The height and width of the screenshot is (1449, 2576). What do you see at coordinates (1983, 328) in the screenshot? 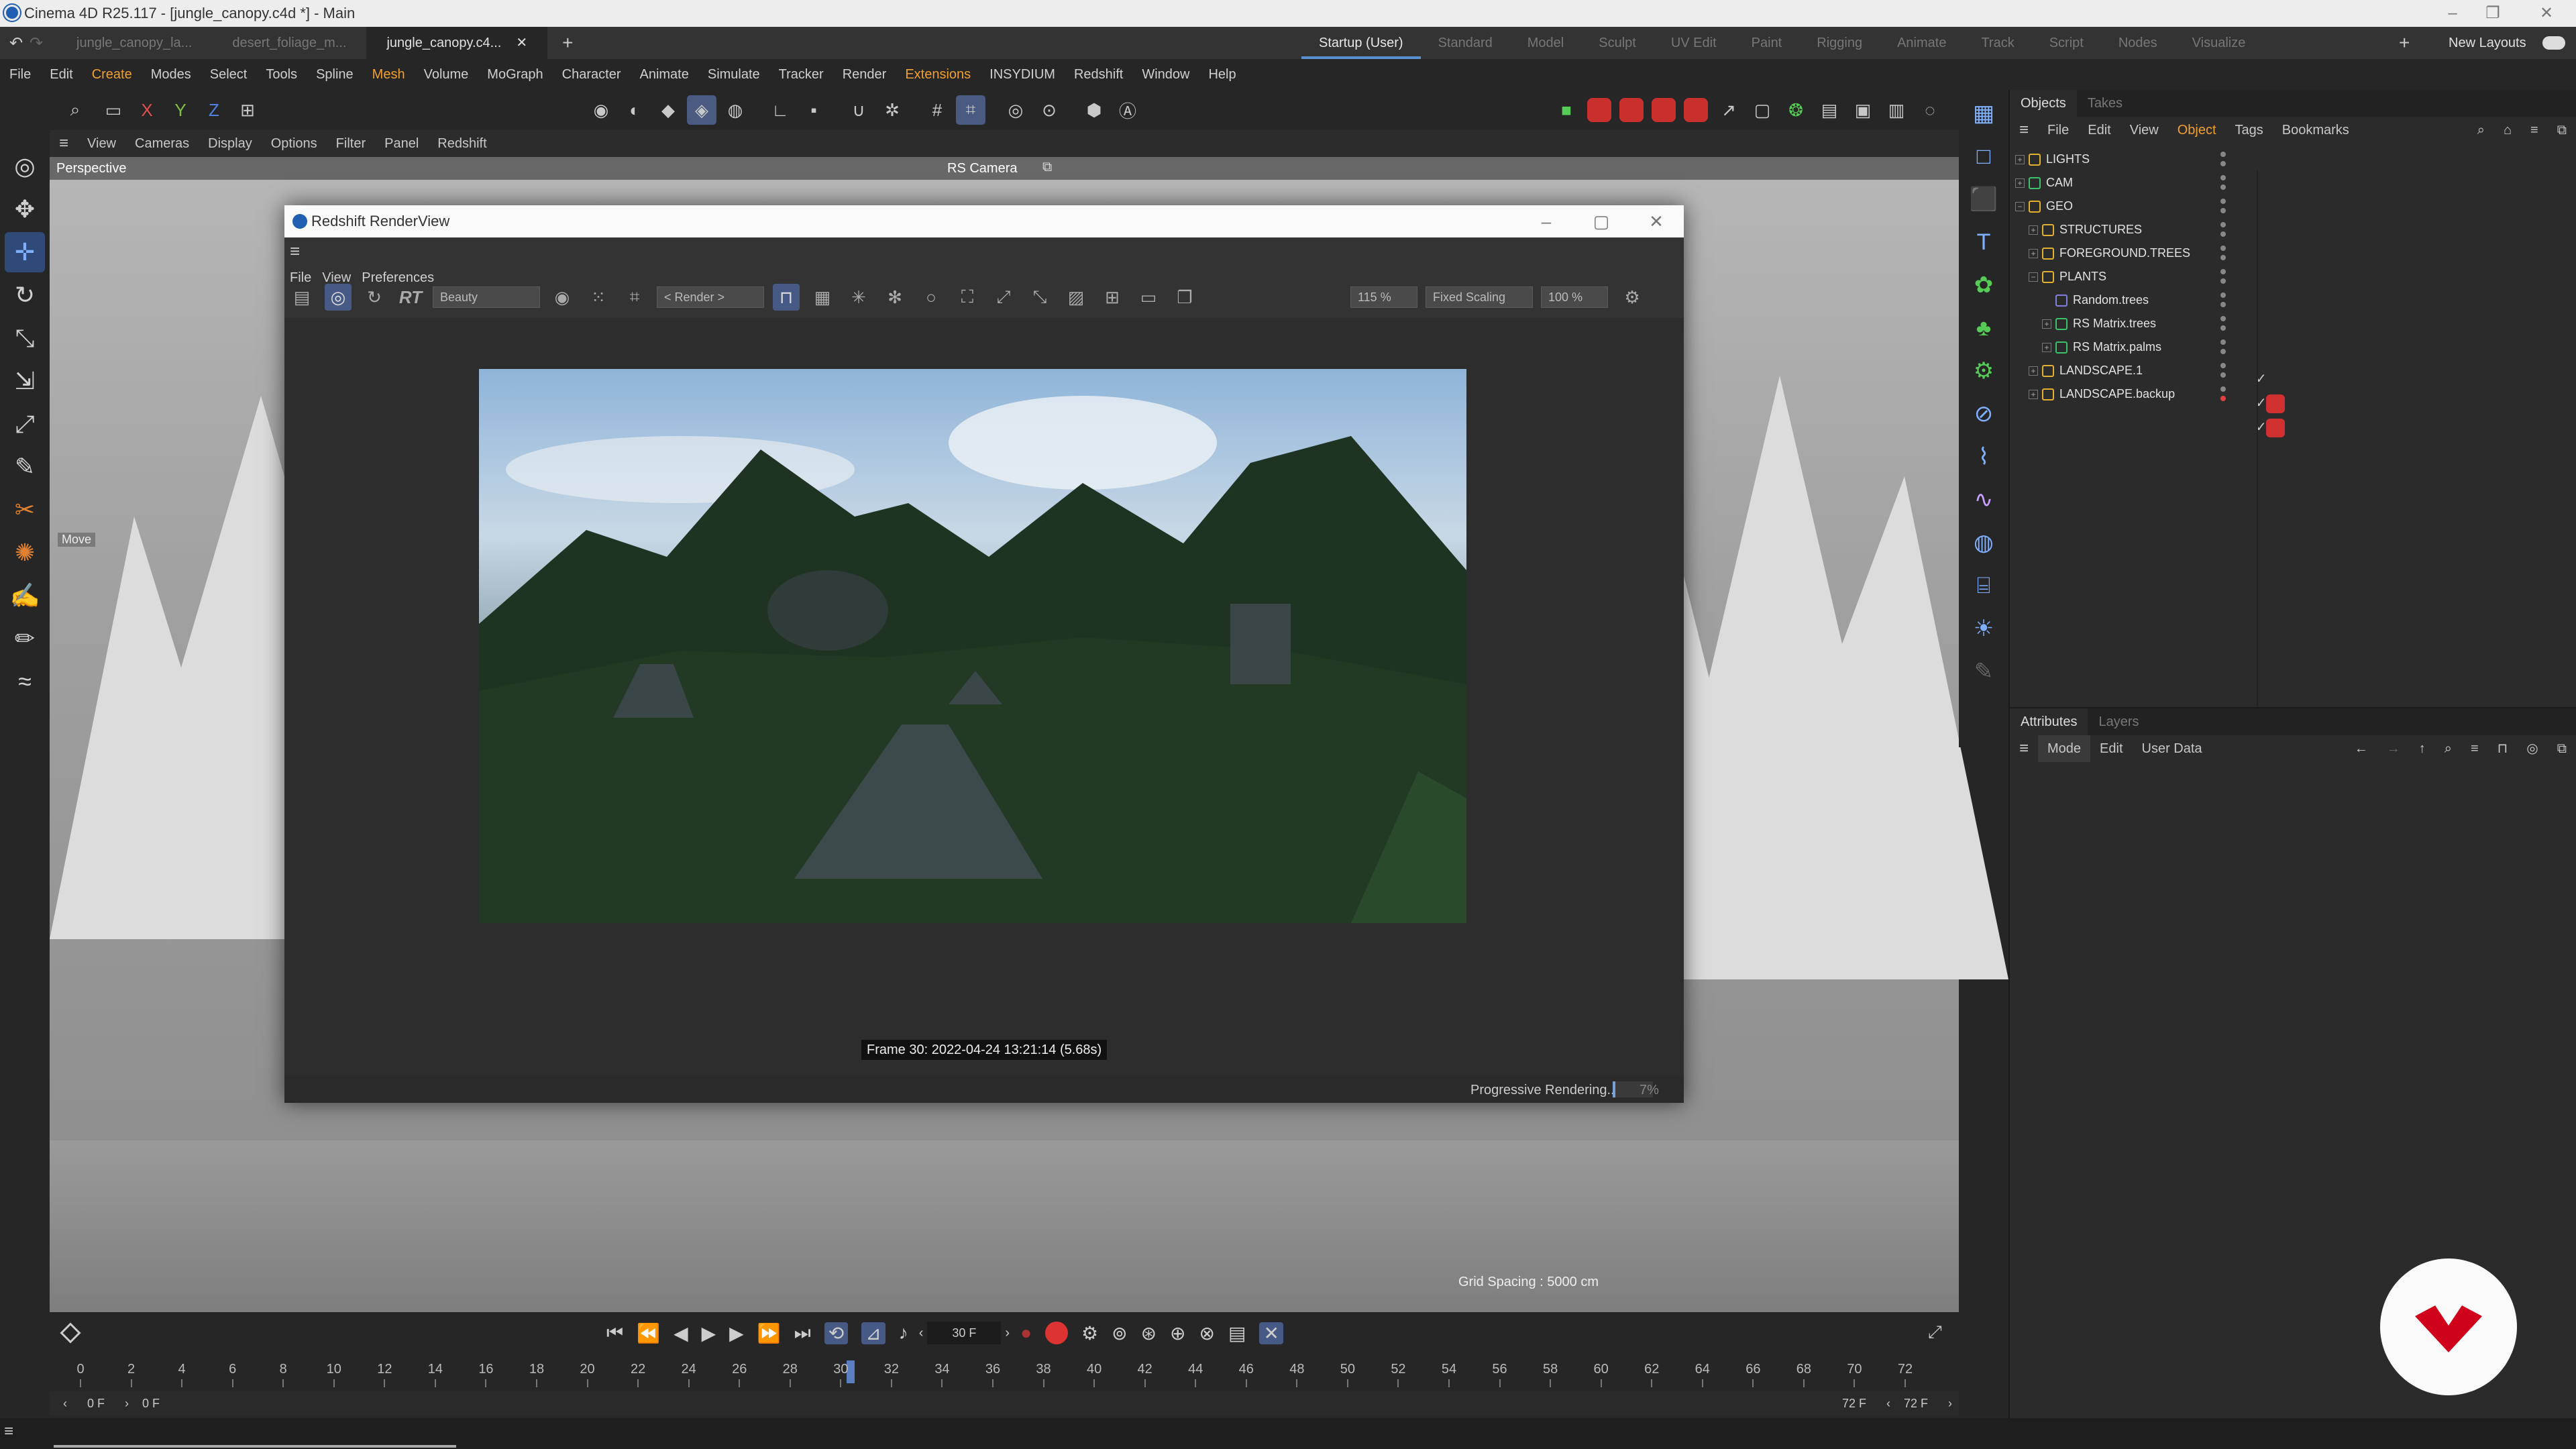
I see `mograph-cloner-icon: ♣` at bounding box center [1983, 328].